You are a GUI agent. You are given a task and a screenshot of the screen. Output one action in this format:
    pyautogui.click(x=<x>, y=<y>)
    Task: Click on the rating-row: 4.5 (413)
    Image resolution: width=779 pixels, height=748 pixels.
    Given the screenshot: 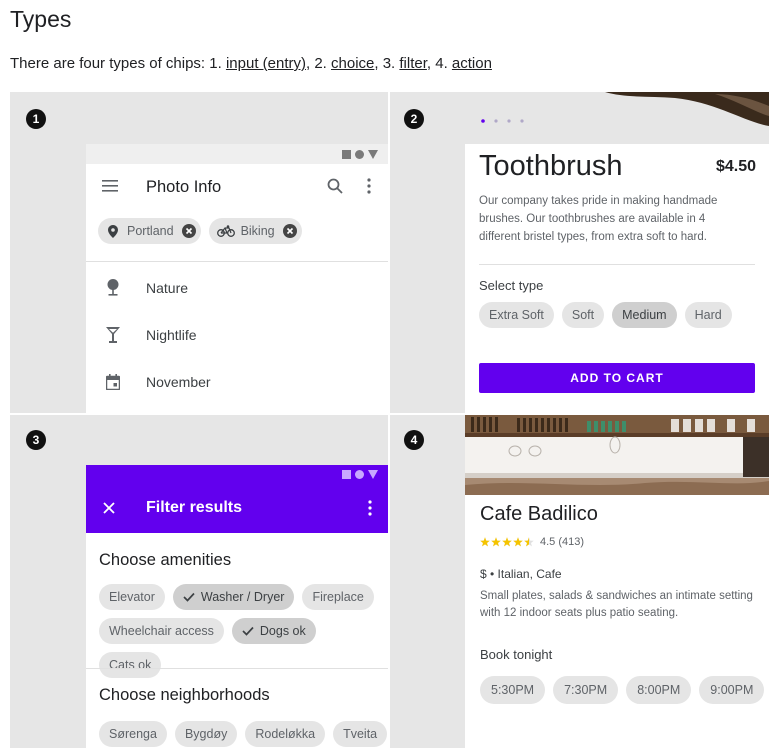 What is the action you would take?
    pyautogui.click(x=532, y=542)
    